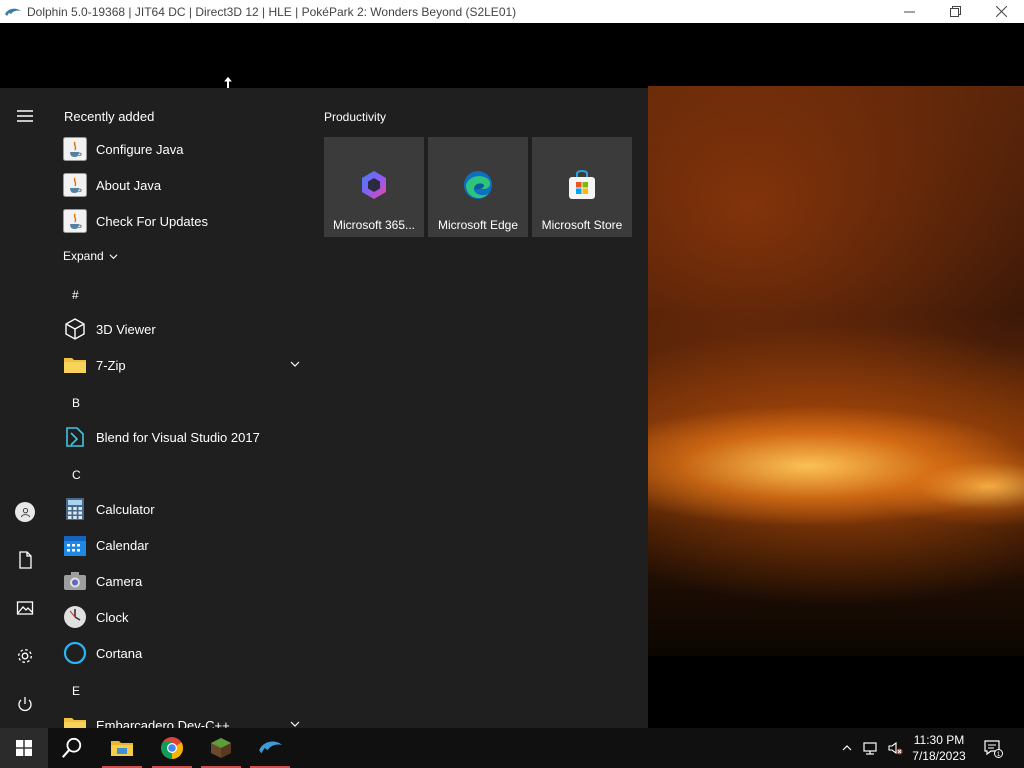 This screenshot has width=1024, height=768. Describe the element at coordinates (582, 225) in the screenshot. I see `tile-label: Microsoft Store` at that location.